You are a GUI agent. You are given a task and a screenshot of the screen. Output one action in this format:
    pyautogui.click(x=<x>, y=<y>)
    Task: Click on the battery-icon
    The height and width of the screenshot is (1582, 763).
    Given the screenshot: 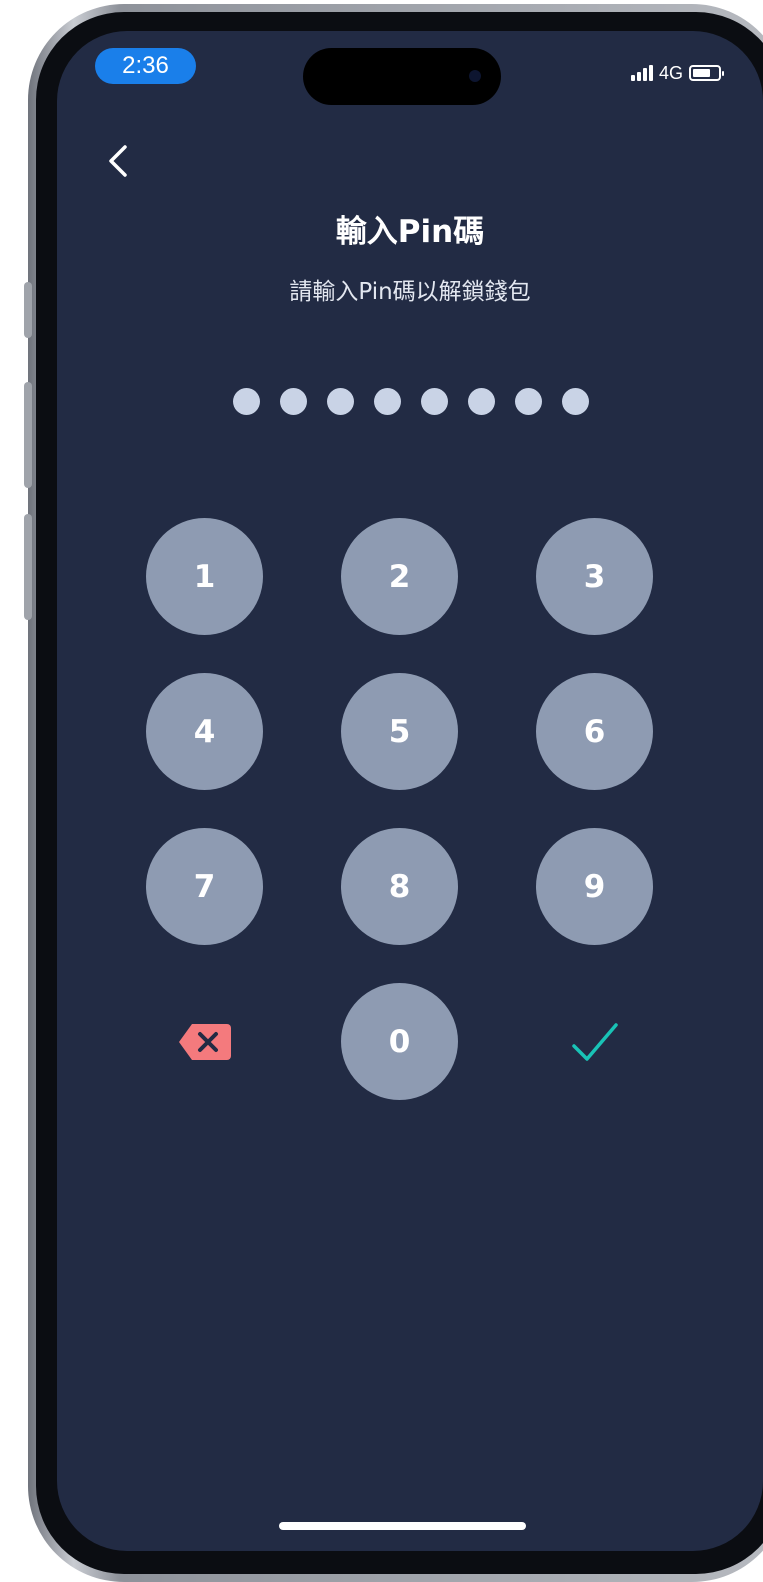 What is the action you would take?
    pyautogui.click(x=706, y=73)
    